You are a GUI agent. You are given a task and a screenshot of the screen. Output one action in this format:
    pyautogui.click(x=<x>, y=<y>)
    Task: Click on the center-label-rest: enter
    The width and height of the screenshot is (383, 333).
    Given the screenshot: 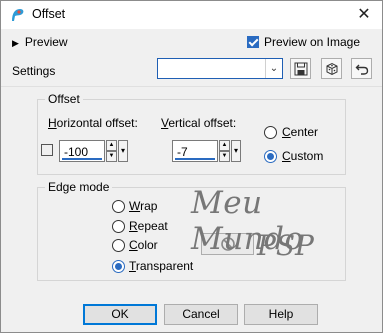 What is the action you would take?
    pyautogui.click(x=304, y=132)
    